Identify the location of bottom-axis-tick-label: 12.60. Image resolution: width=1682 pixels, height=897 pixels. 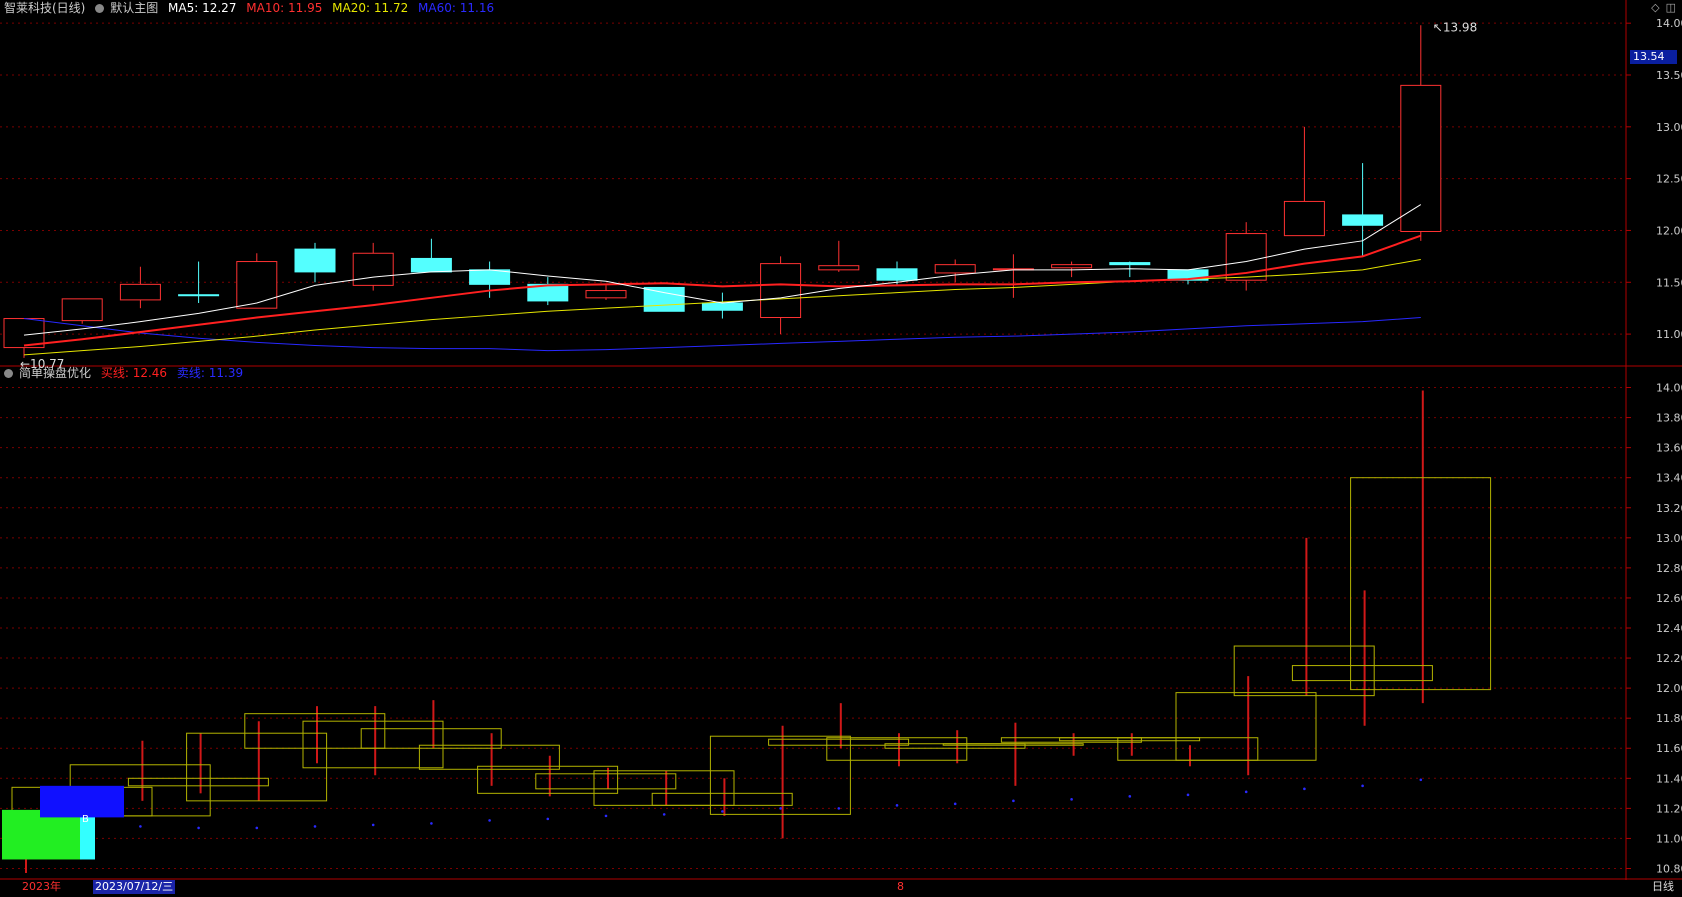
(1669, 598).